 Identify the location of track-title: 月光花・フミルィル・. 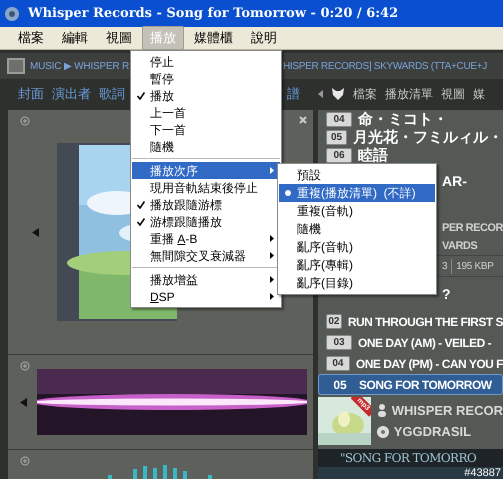
(428, 137).